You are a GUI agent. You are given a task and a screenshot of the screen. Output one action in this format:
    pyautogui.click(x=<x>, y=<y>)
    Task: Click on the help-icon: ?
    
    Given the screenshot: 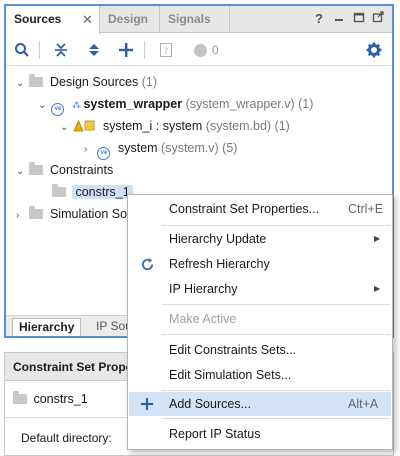 What is the action you would take?
    pyautogui.click(x=319, y=19)
    